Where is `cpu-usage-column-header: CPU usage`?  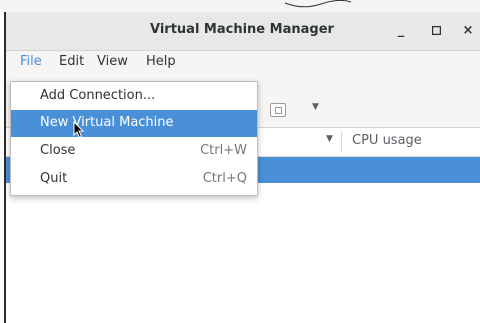 cpu-usage-column-header: CPU usage is located at coordinates (387, 140).